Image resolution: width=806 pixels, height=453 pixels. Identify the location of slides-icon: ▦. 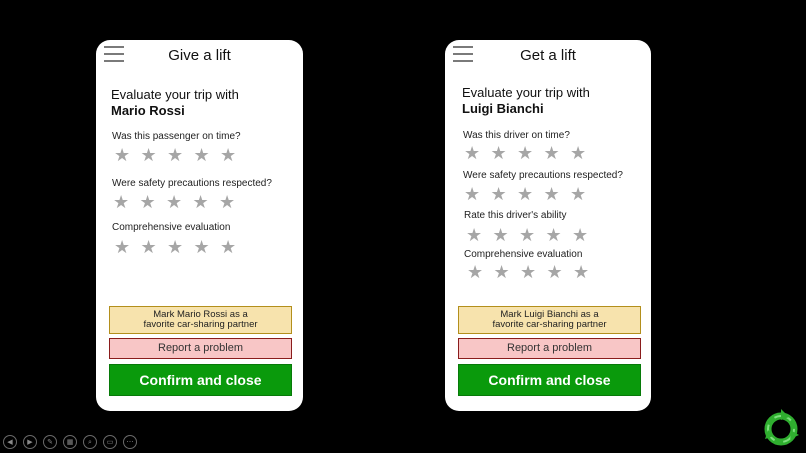
(70, 442).